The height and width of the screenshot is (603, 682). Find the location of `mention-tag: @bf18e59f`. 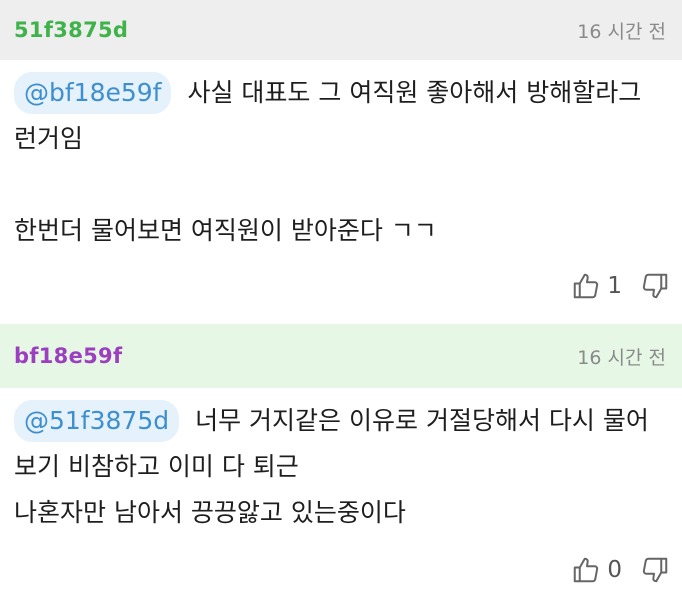

mention-tag: @bf18e59f is located at coordinates (93, 93).